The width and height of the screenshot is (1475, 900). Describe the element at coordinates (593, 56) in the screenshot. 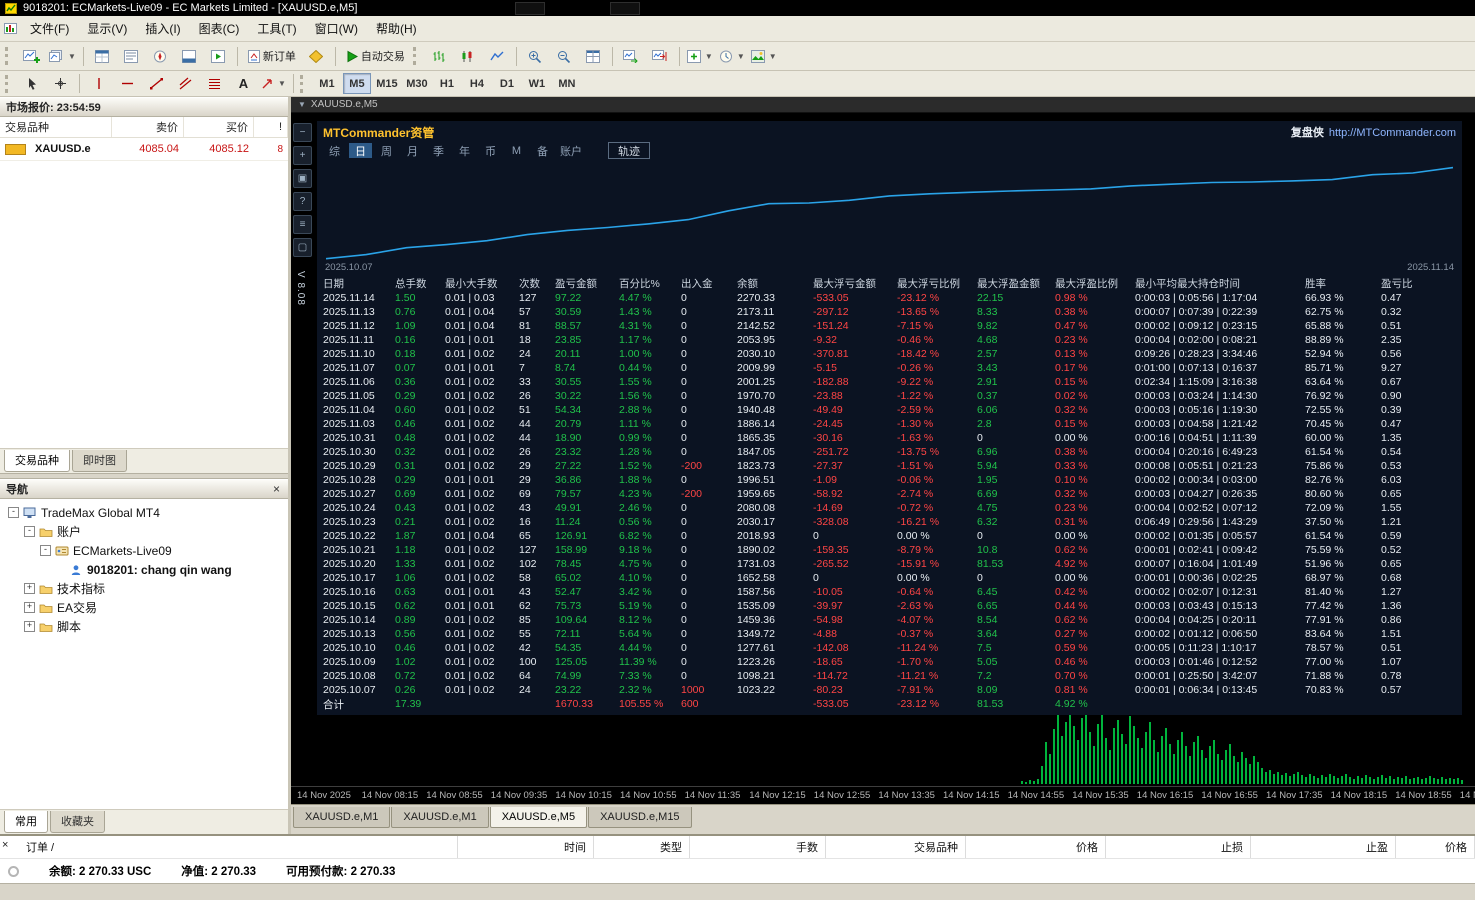

I see `tile-windows-button` at that location.